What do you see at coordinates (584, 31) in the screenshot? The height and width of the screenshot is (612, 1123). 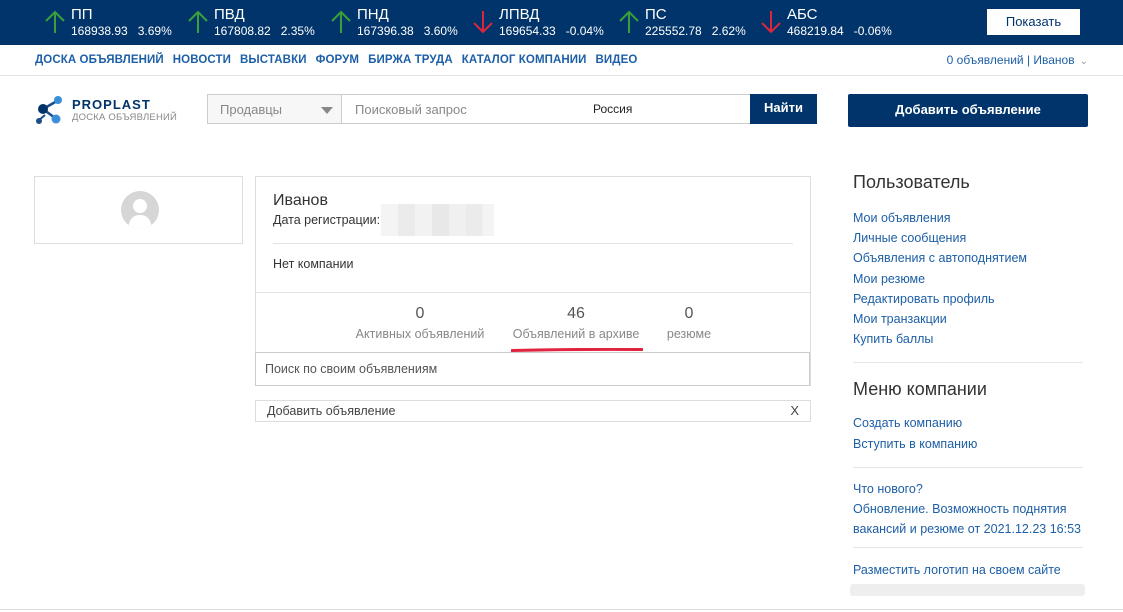 I see `ticker-change: -0.04%` at bounding box center [584, 31].